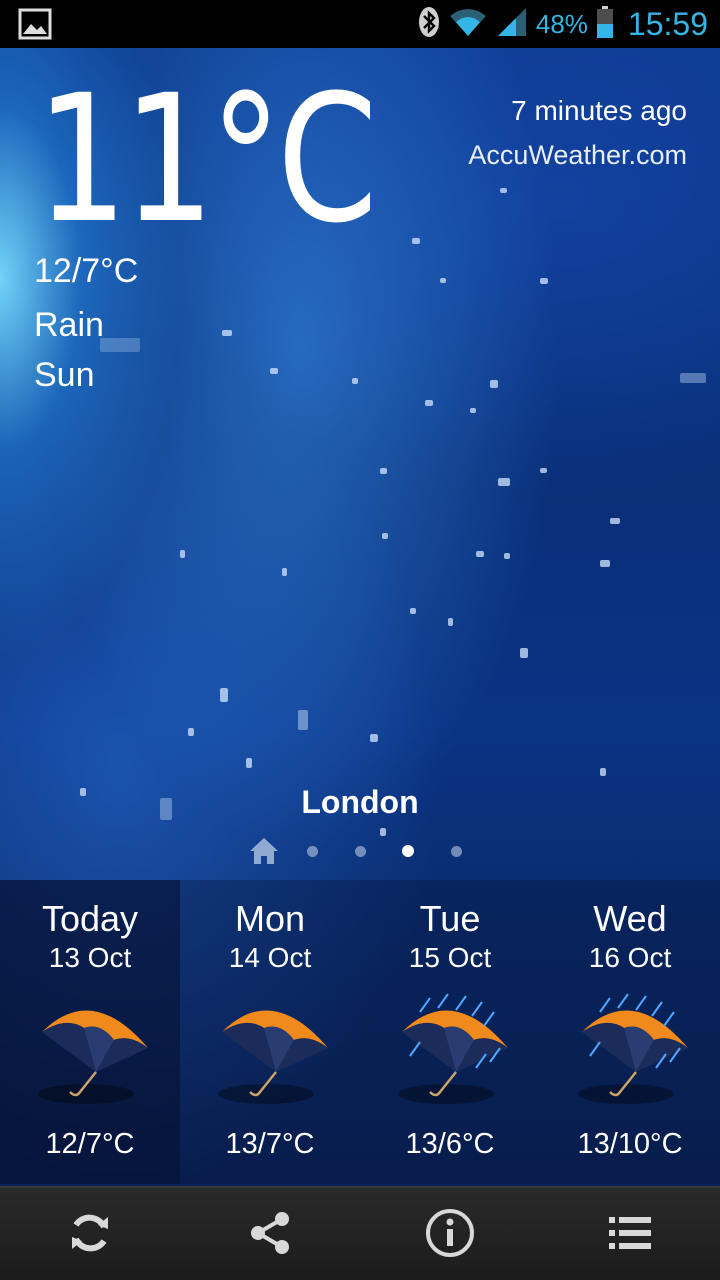  Describe the element at coordinates (69, 325) in the screenshot. I see `condition-line-1: Rain` at that location.